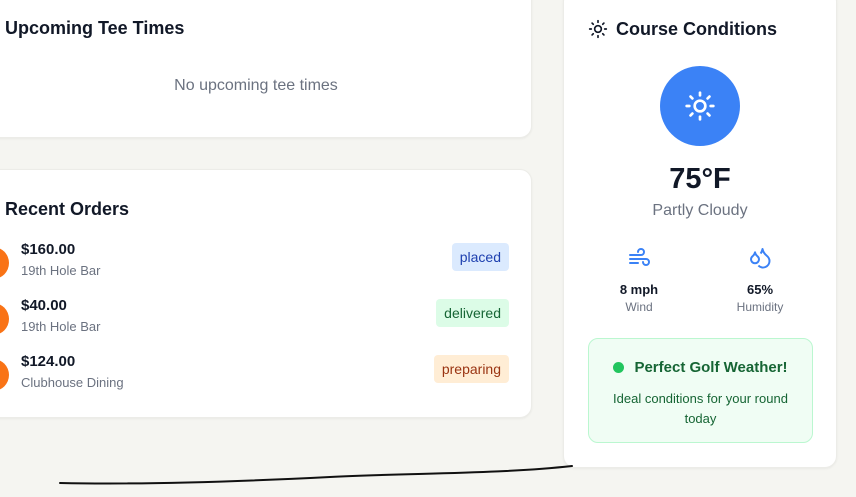 The width and height of the screenshot is (856, 497). Describe the element at coordinates (265, 319) in the screenshot. I see `order-row: $40.00 19th Hole Bar delivered` at that location.